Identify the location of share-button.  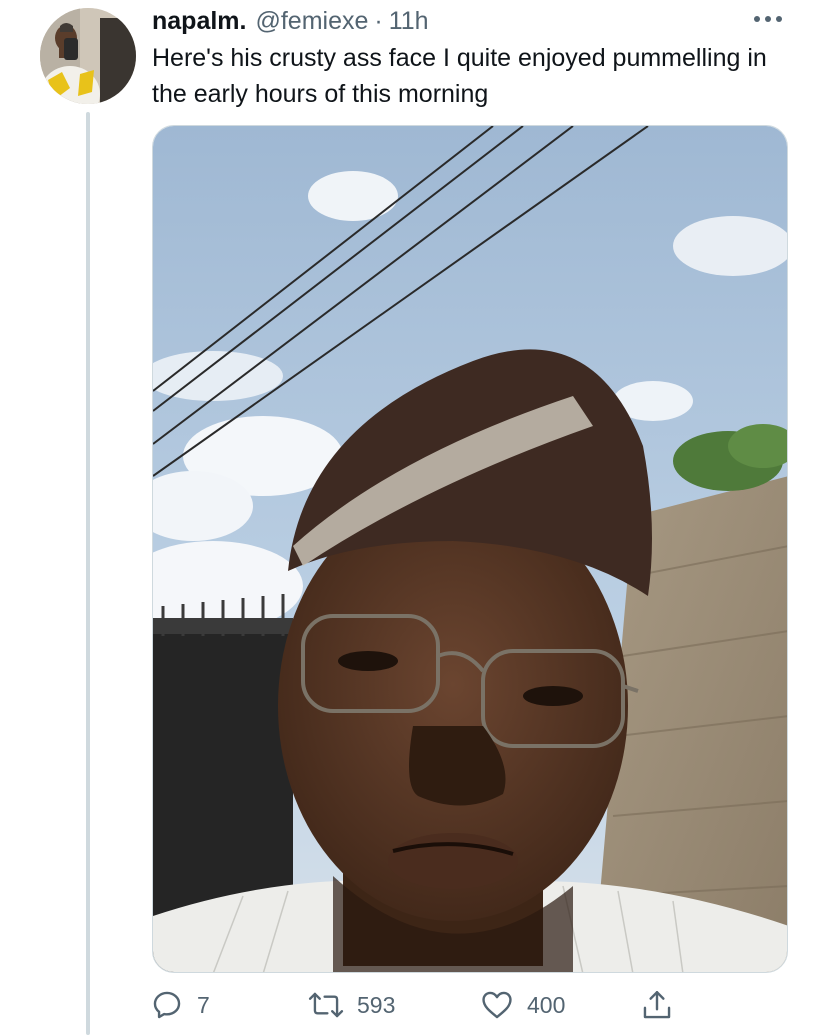
(657, 1005).